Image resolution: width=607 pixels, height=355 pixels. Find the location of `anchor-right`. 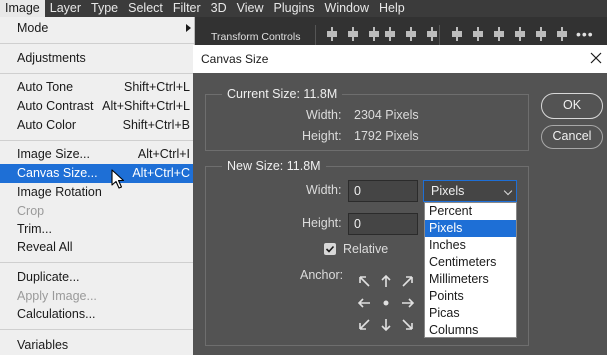

anchor-right is located at coordinates (408, 303).